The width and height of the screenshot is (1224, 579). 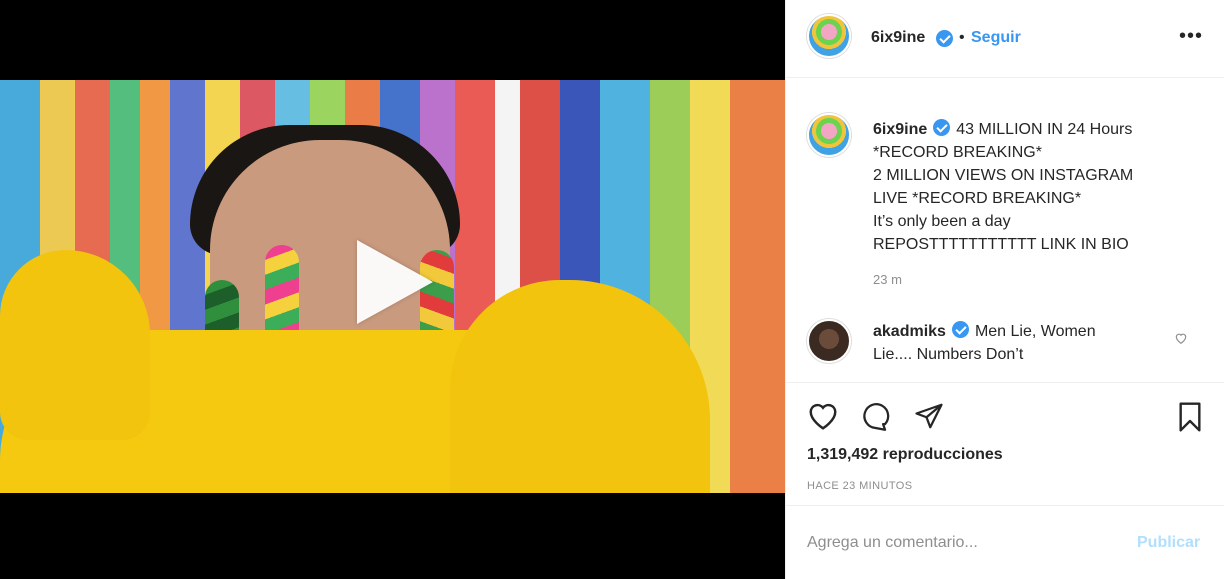 I want to click on comment-input, so click(x=967, y=543).